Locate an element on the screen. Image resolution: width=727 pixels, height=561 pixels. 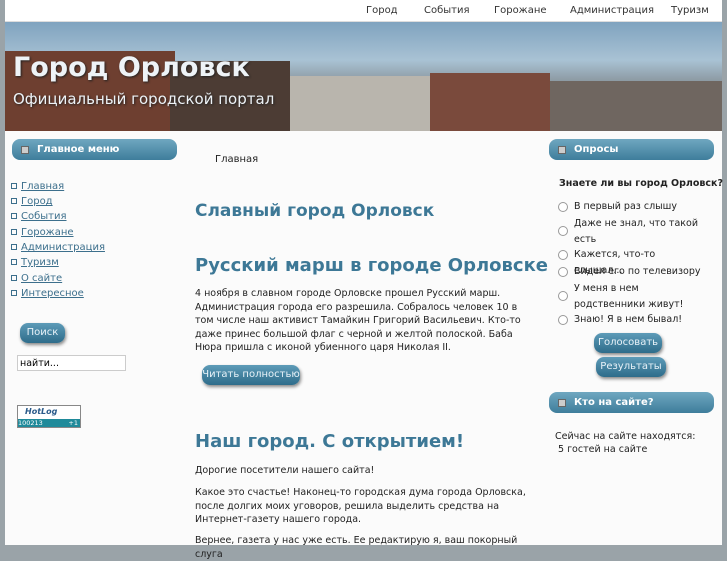
hotlog-value: 100213 is located at coordinates (30, 423).